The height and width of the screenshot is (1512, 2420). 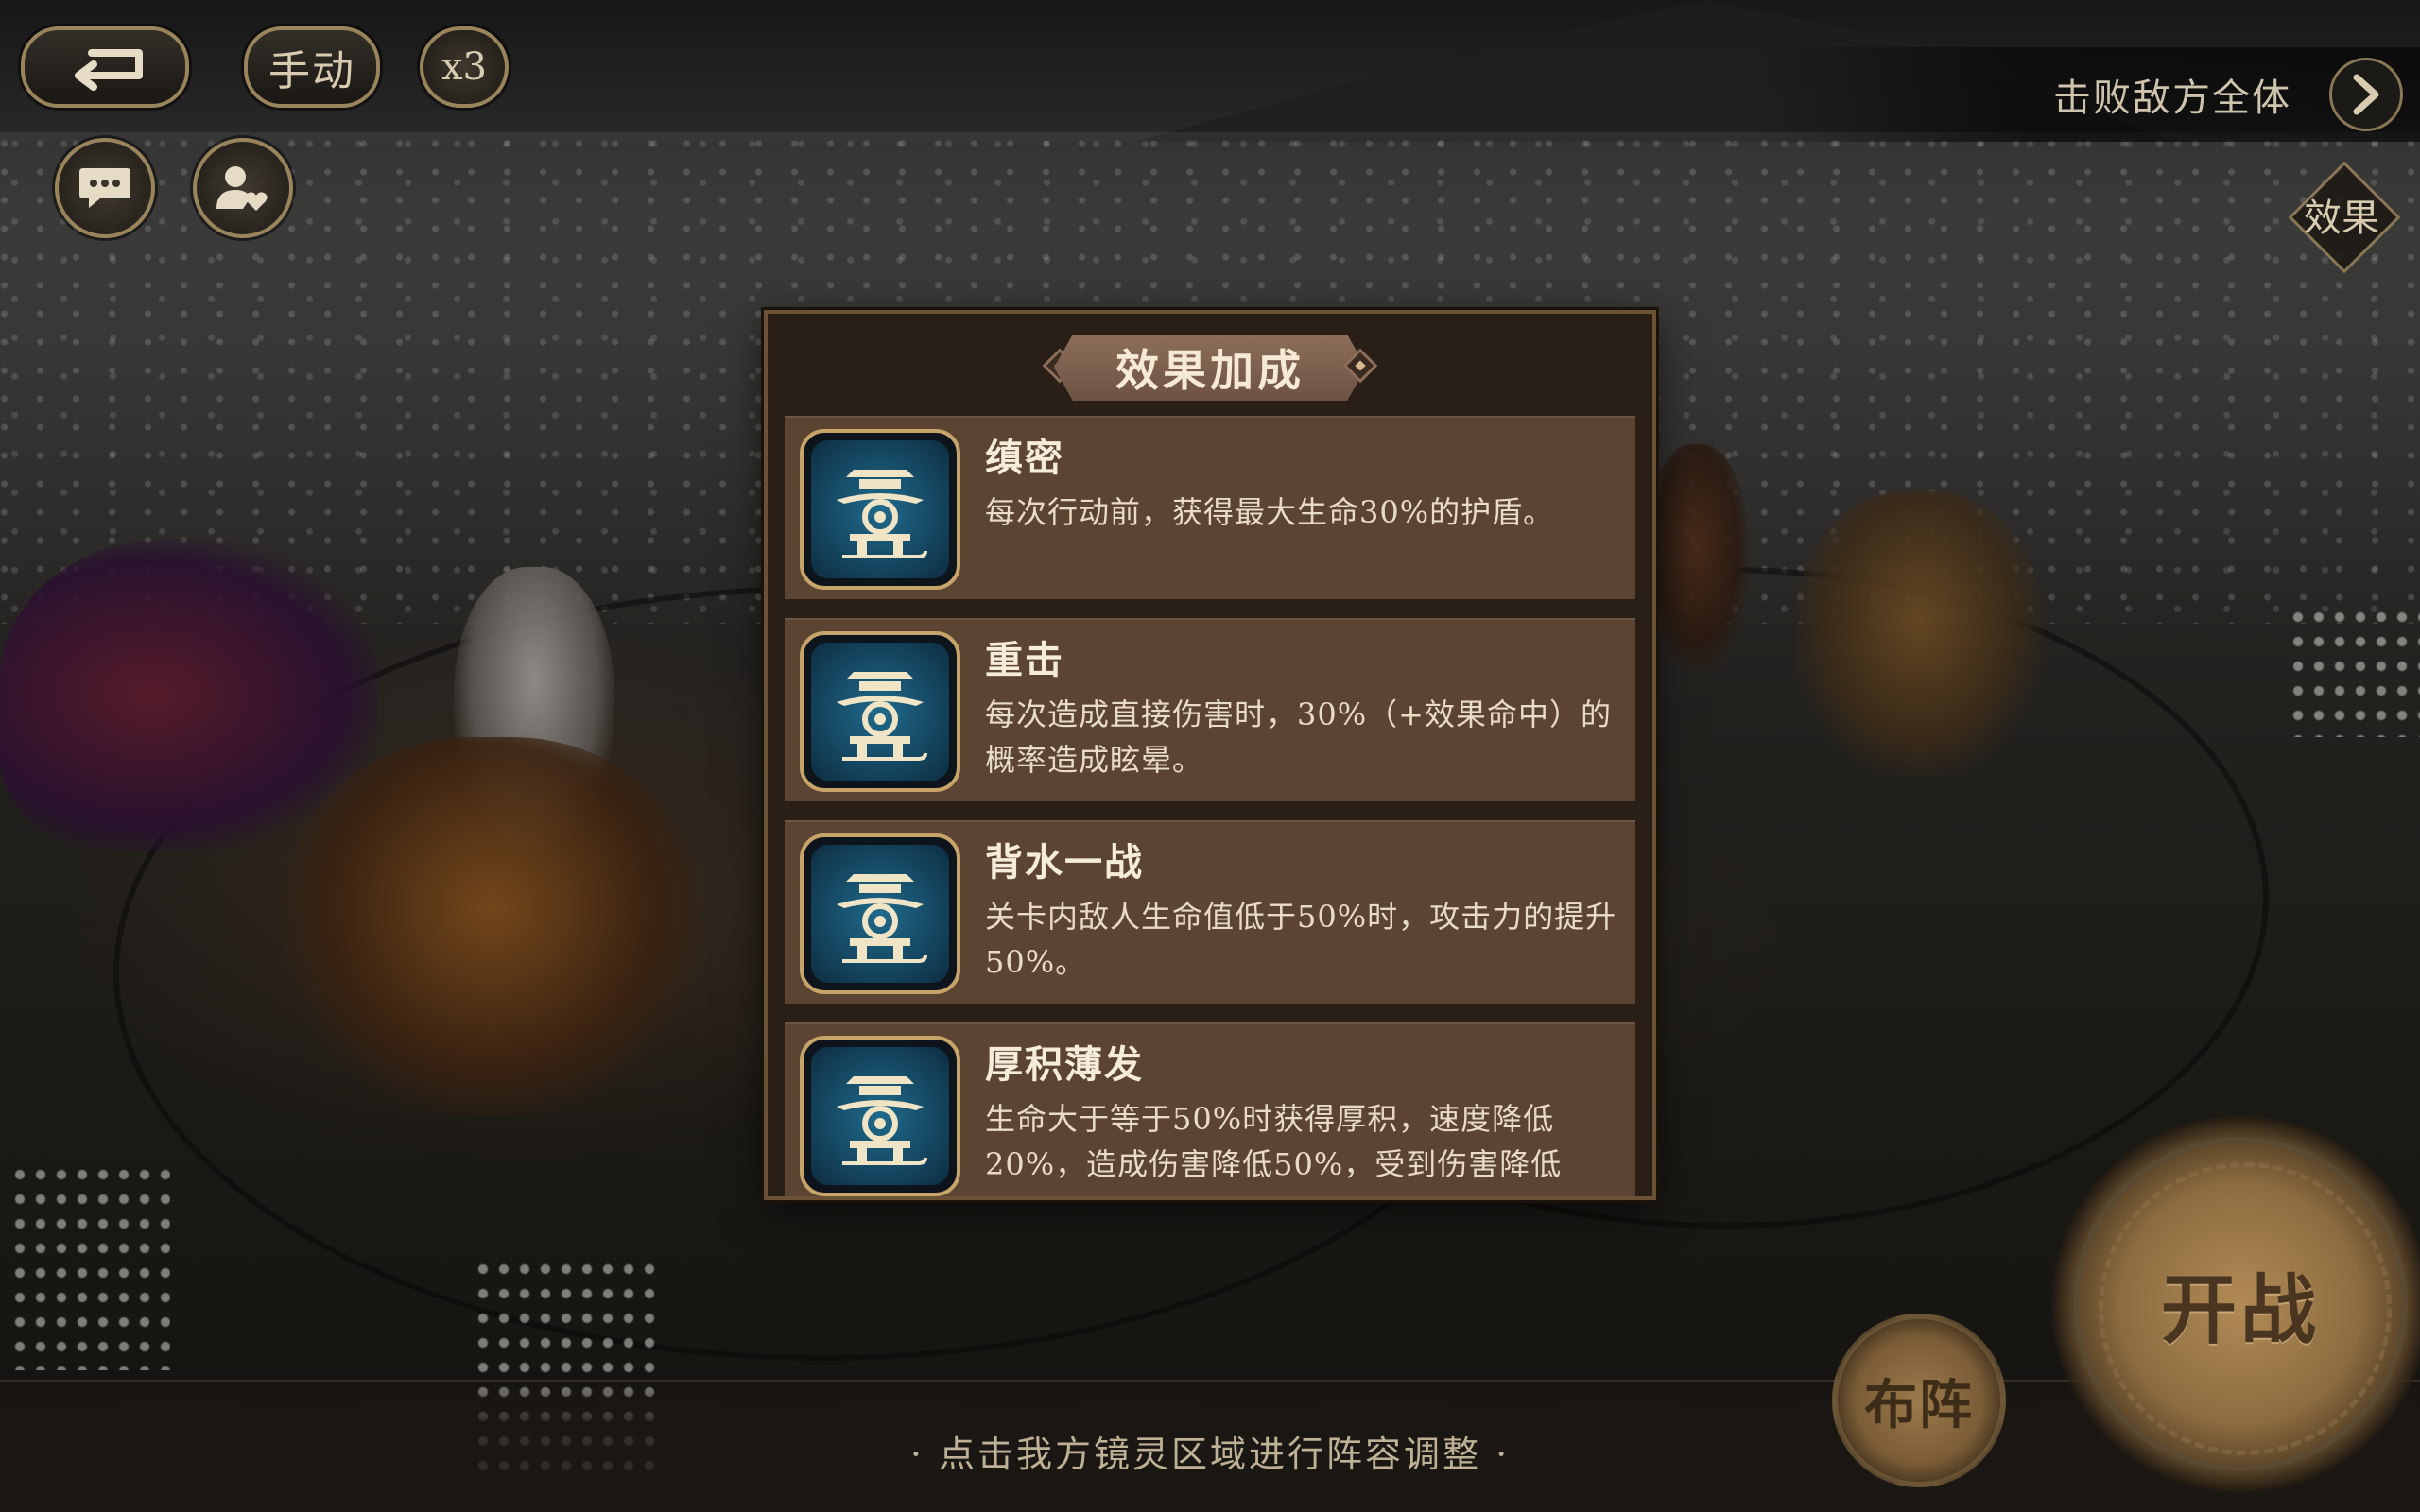 I want to click on speed-button: x3, so click(x=464, y=67).